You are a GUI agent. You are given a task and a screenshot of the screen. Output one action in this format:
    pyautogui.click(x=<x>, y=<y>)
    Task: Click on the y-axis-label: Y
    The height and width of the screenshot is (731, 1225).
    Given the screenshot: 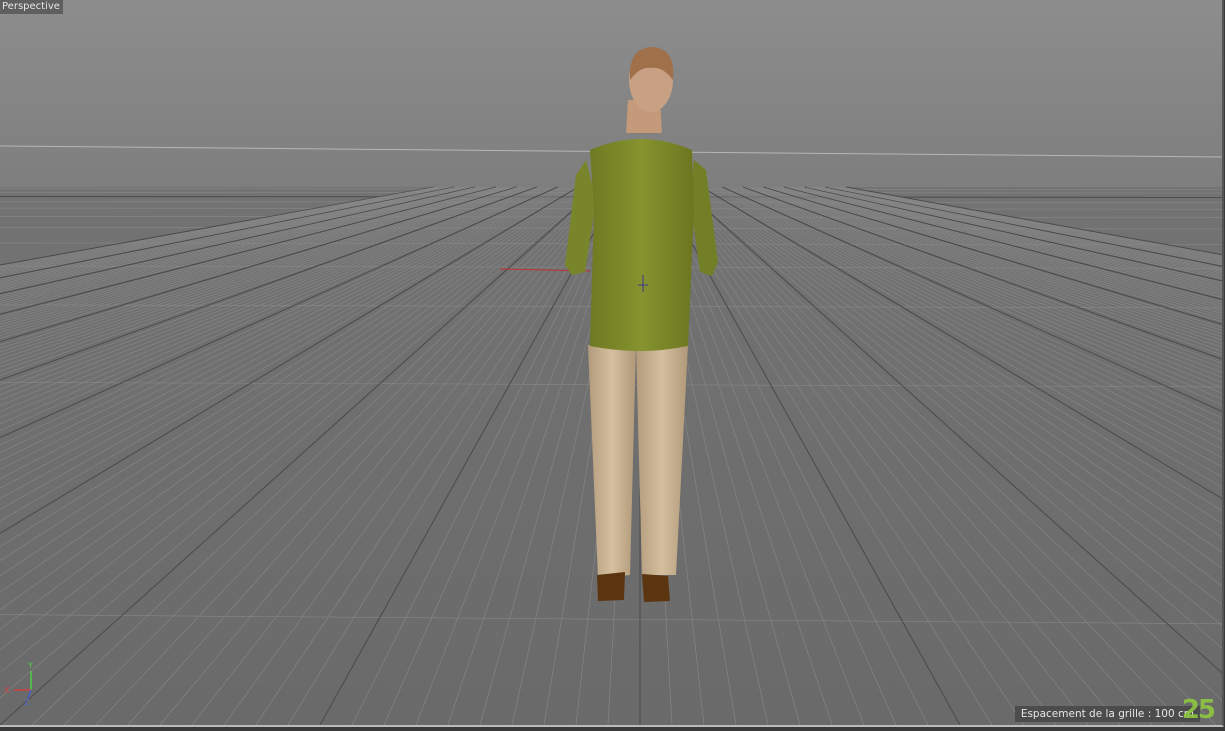 What is the action you would take?
    pyautogui.click(x=30, y=665)
    